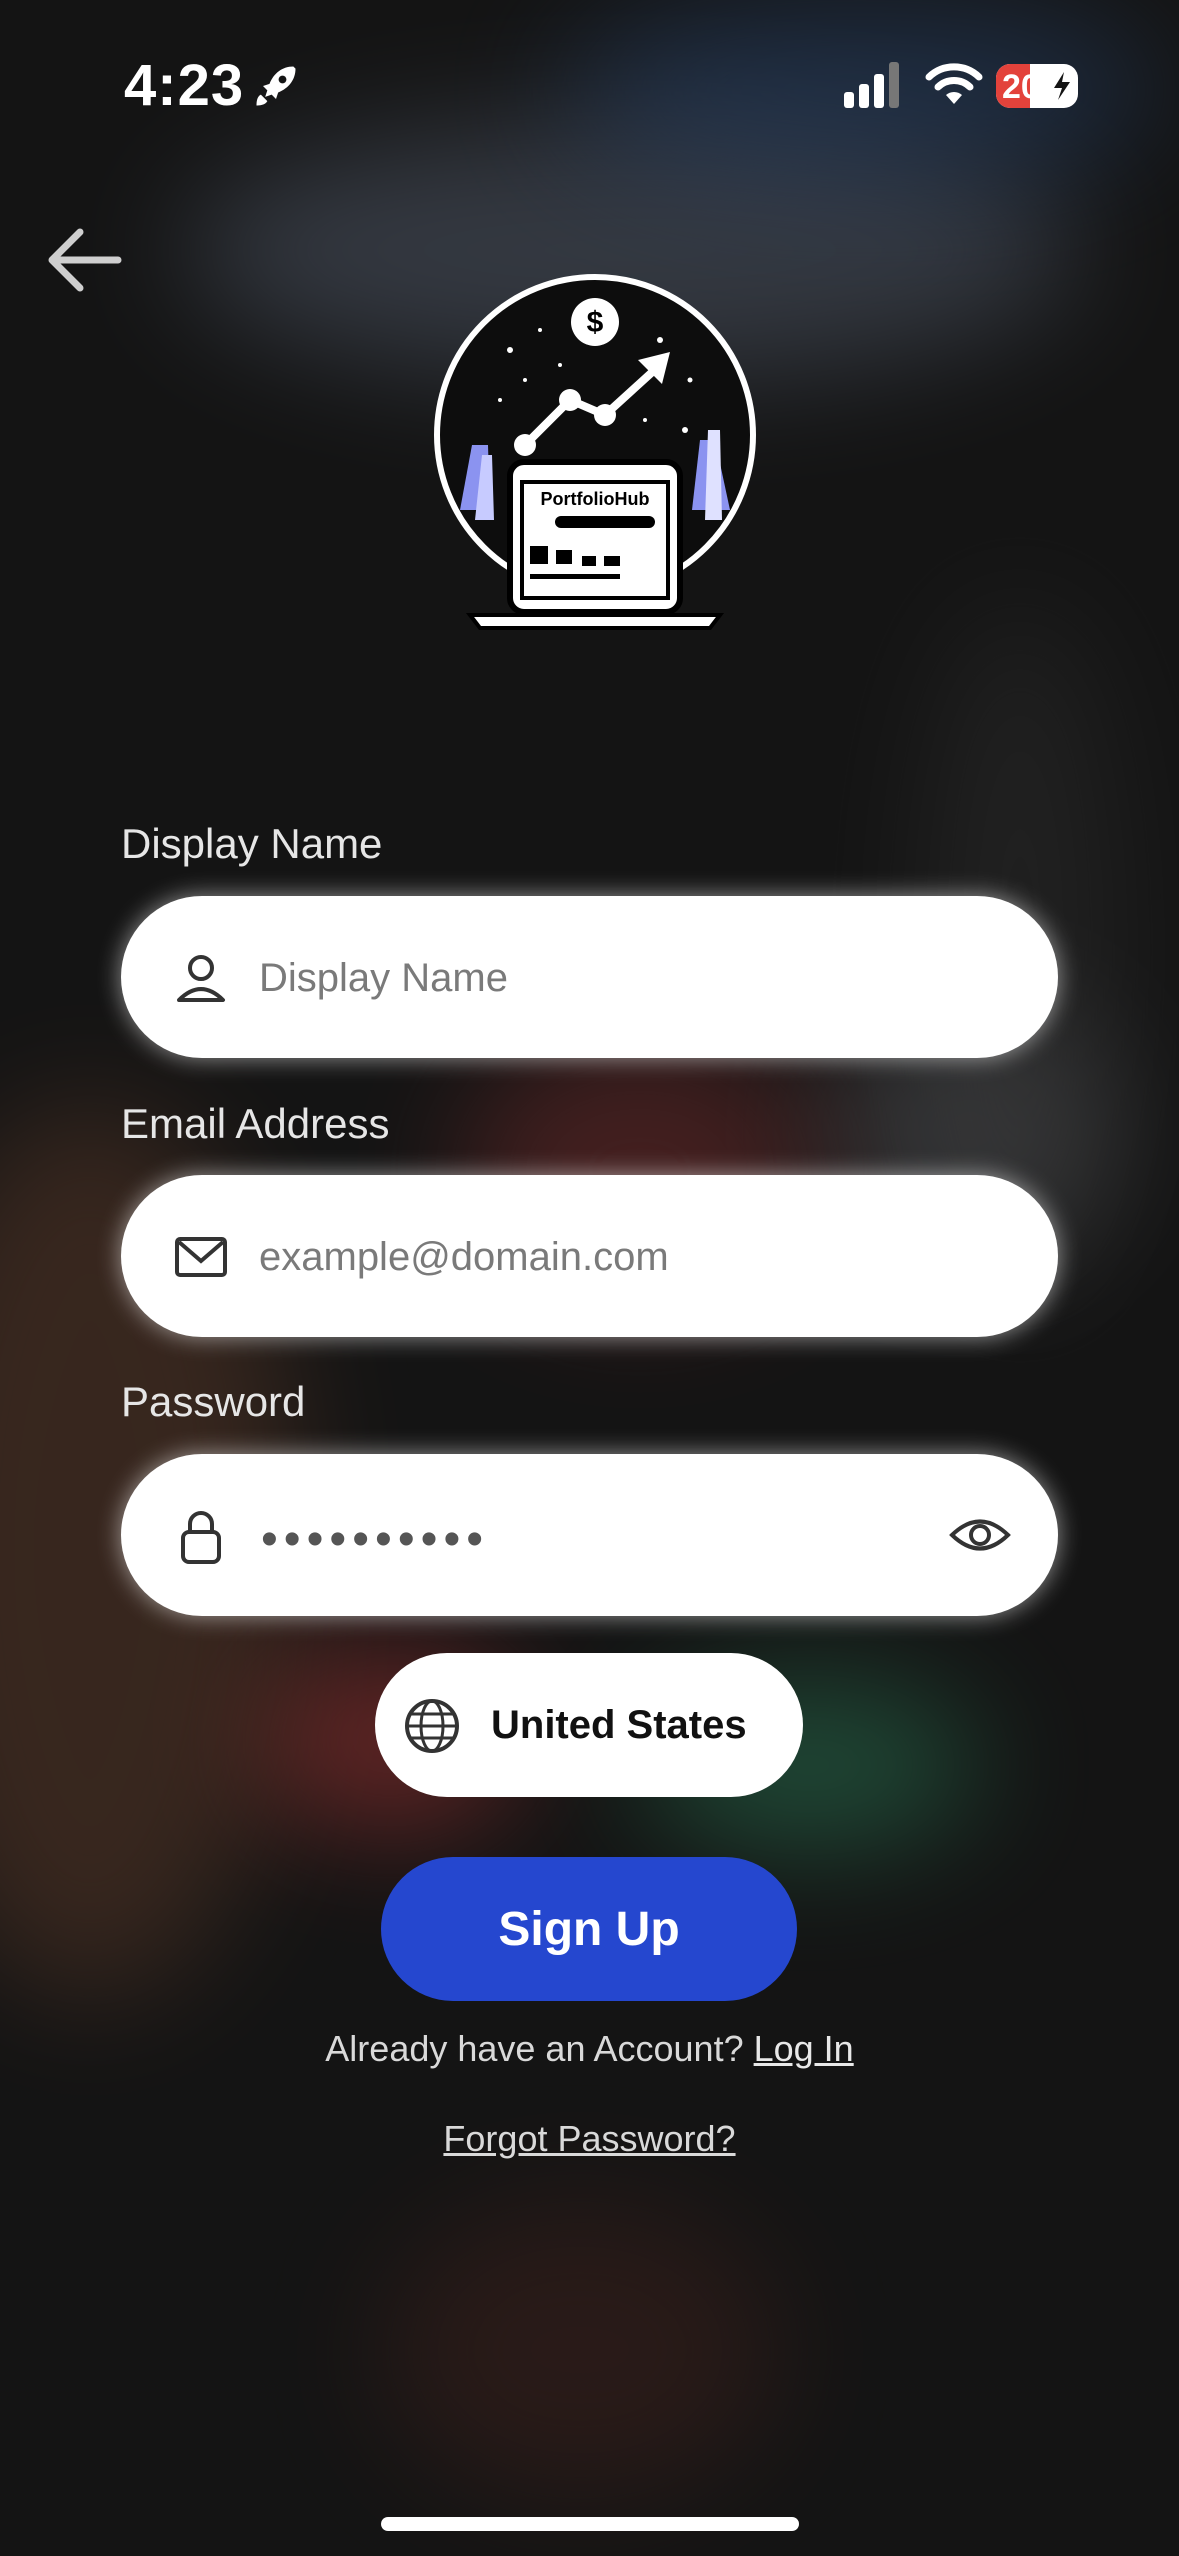 The height and width of the screenshot is (2556, 1179). What do you see at coordinates (85, 260) in the screenshot?
I see `back-arrow-icon` at bounding box center [85, 260].